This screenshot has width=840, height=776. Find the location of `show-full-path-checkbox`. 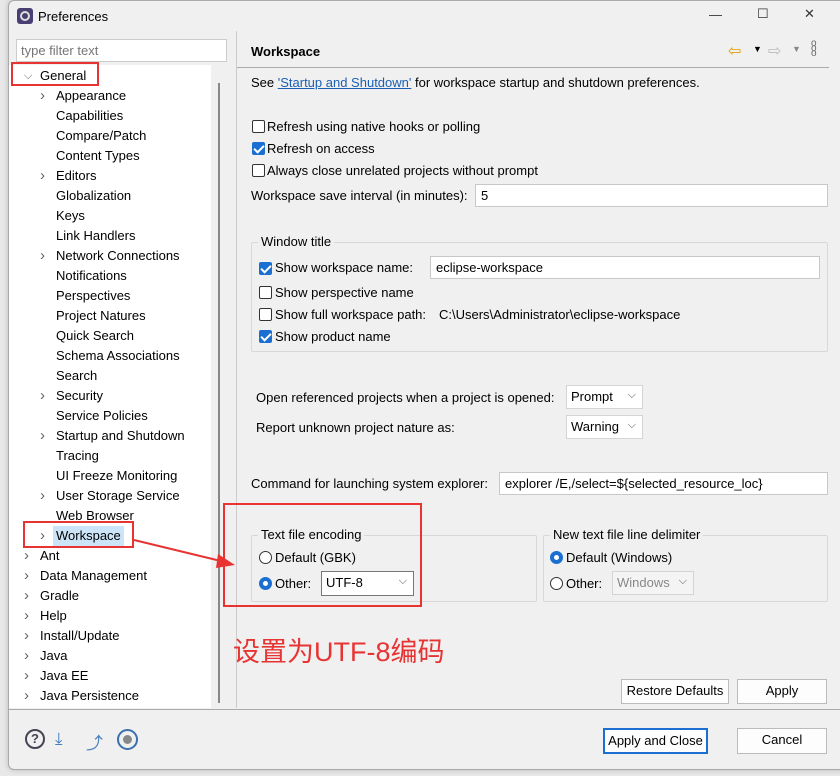

show-full-path-checkbox is located at coordinates (265, 314).